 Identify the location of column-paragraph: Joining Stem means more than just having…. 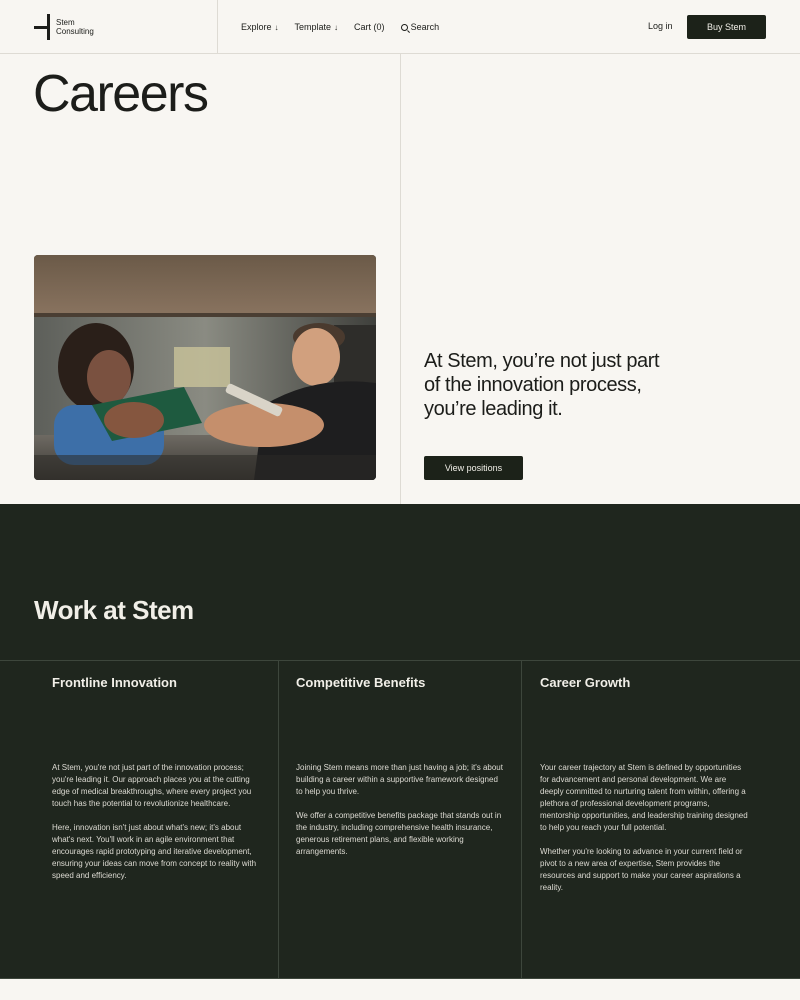
(399, 779).